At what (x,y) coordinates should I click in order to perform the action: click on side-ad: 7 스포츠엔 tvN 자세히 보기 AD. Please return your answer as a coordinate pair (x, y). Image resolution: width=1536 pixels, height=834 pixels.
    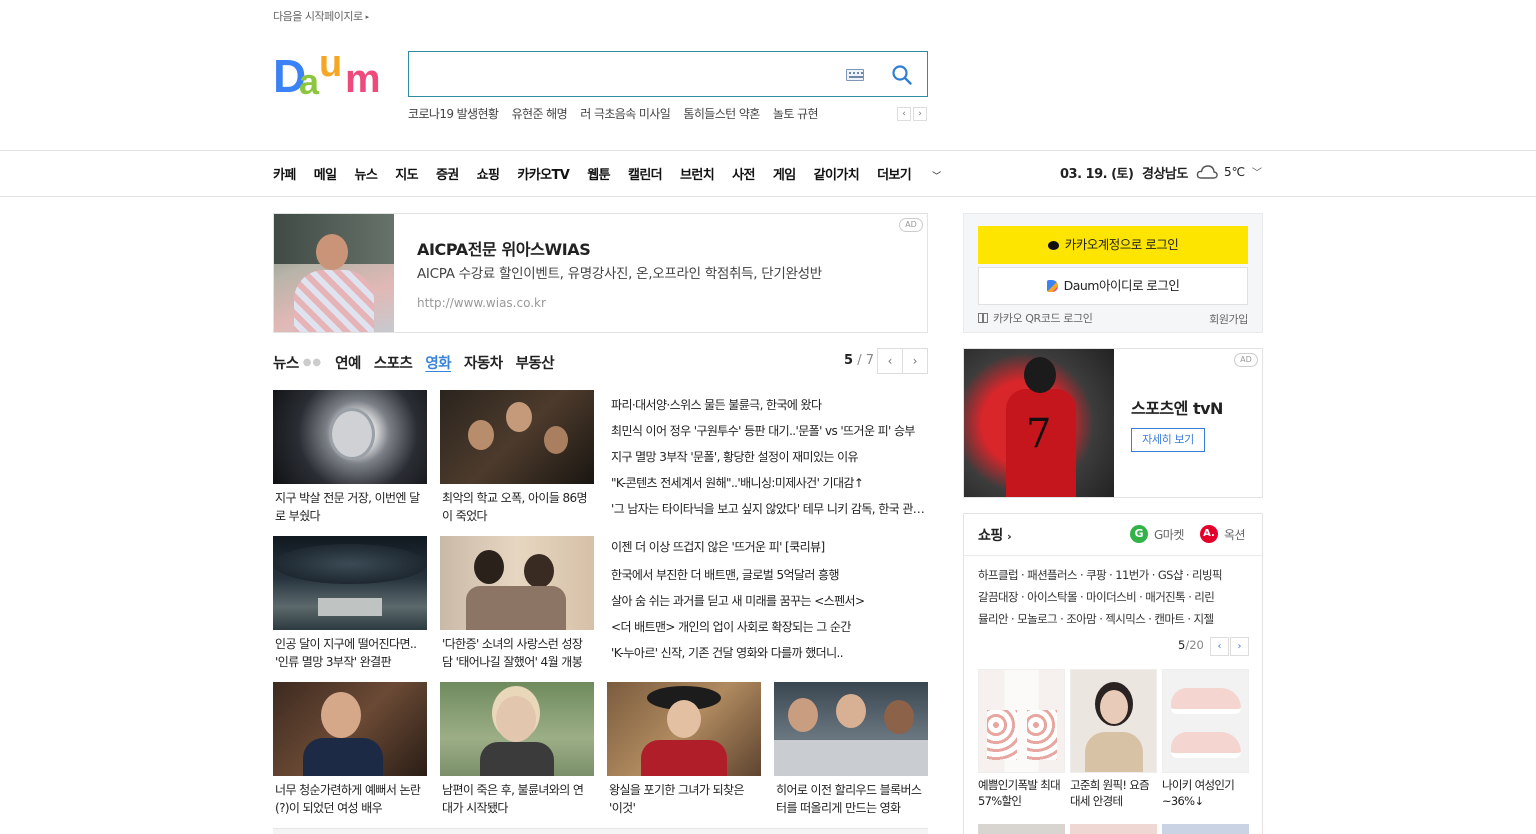
    Looking at the image, I should click on (1113, 423).